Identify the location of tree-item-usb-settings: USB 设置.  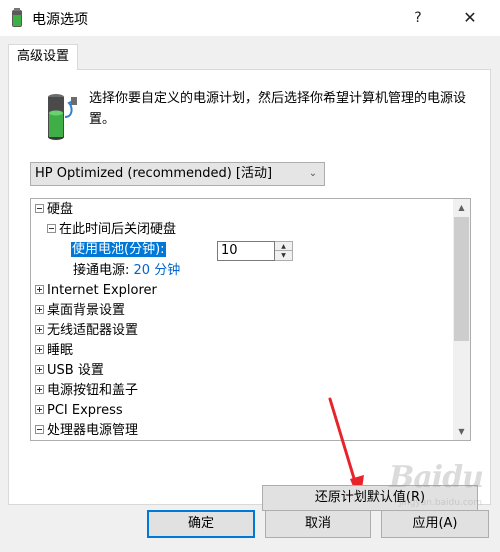
(69, 371).